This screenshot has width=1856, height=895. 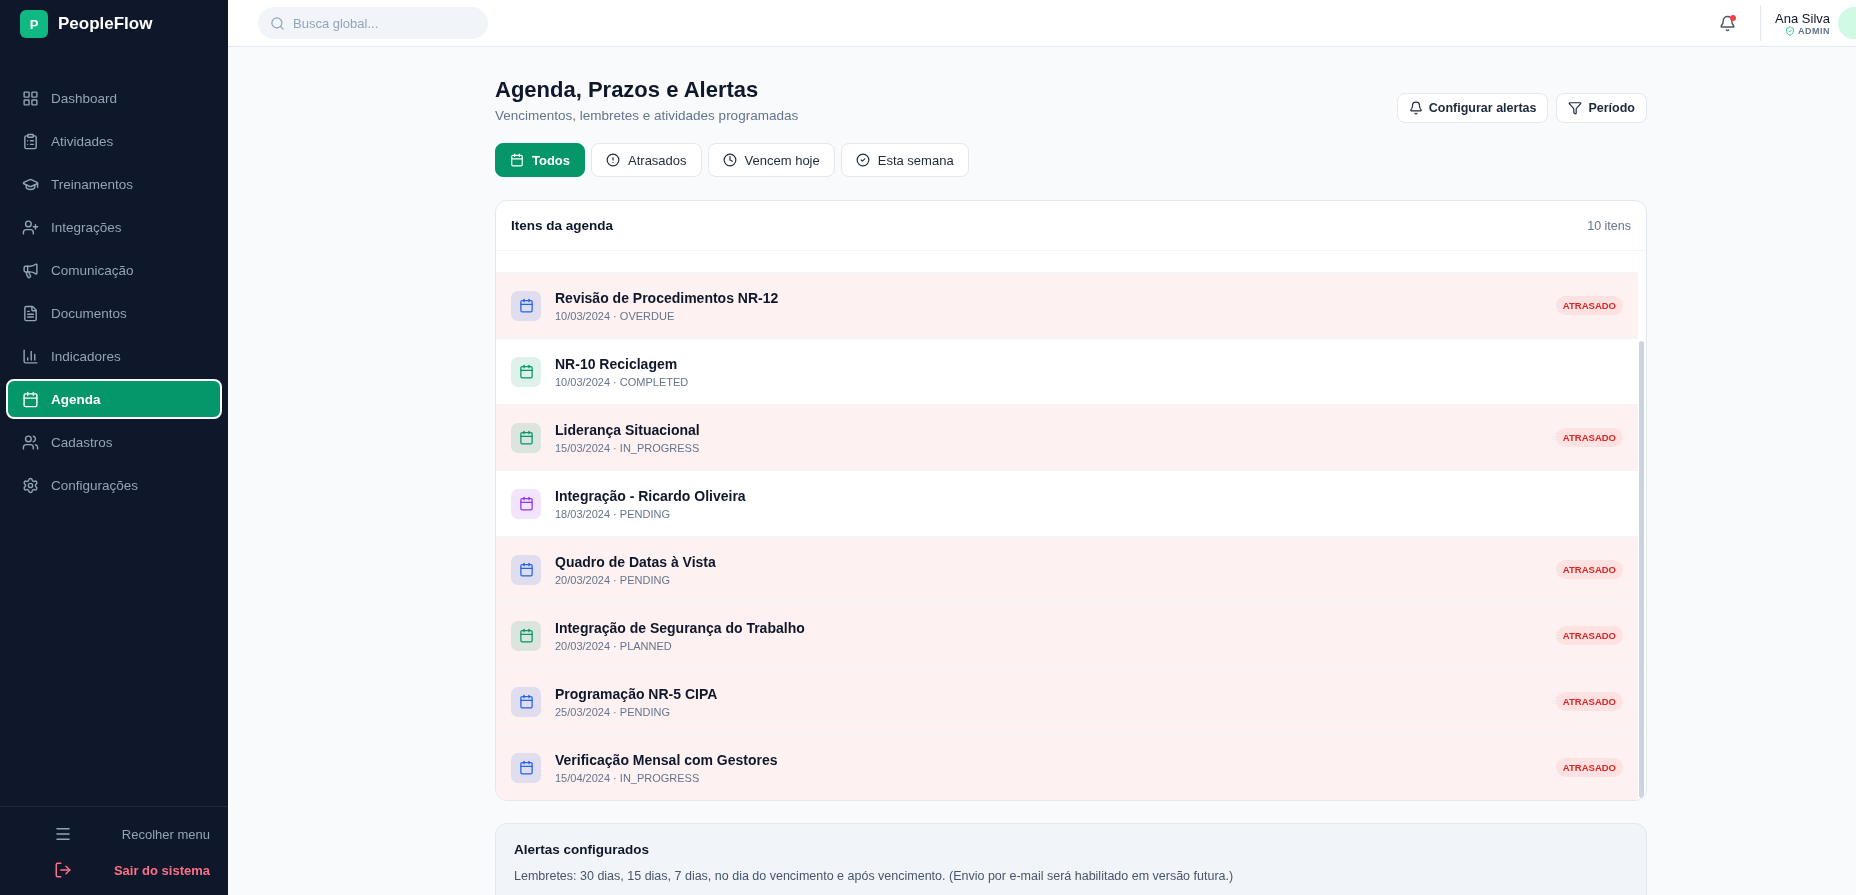 What do you see at coordinates (874, 876) in the screenshot?
I see `alerts-text: Lembretes: 30 dias, 15 dias, 7 dias, no dia do vencimento e após vencimento. (Envio por e-mail será habilitado em versão futura.)` at bounding box center [874, 876].